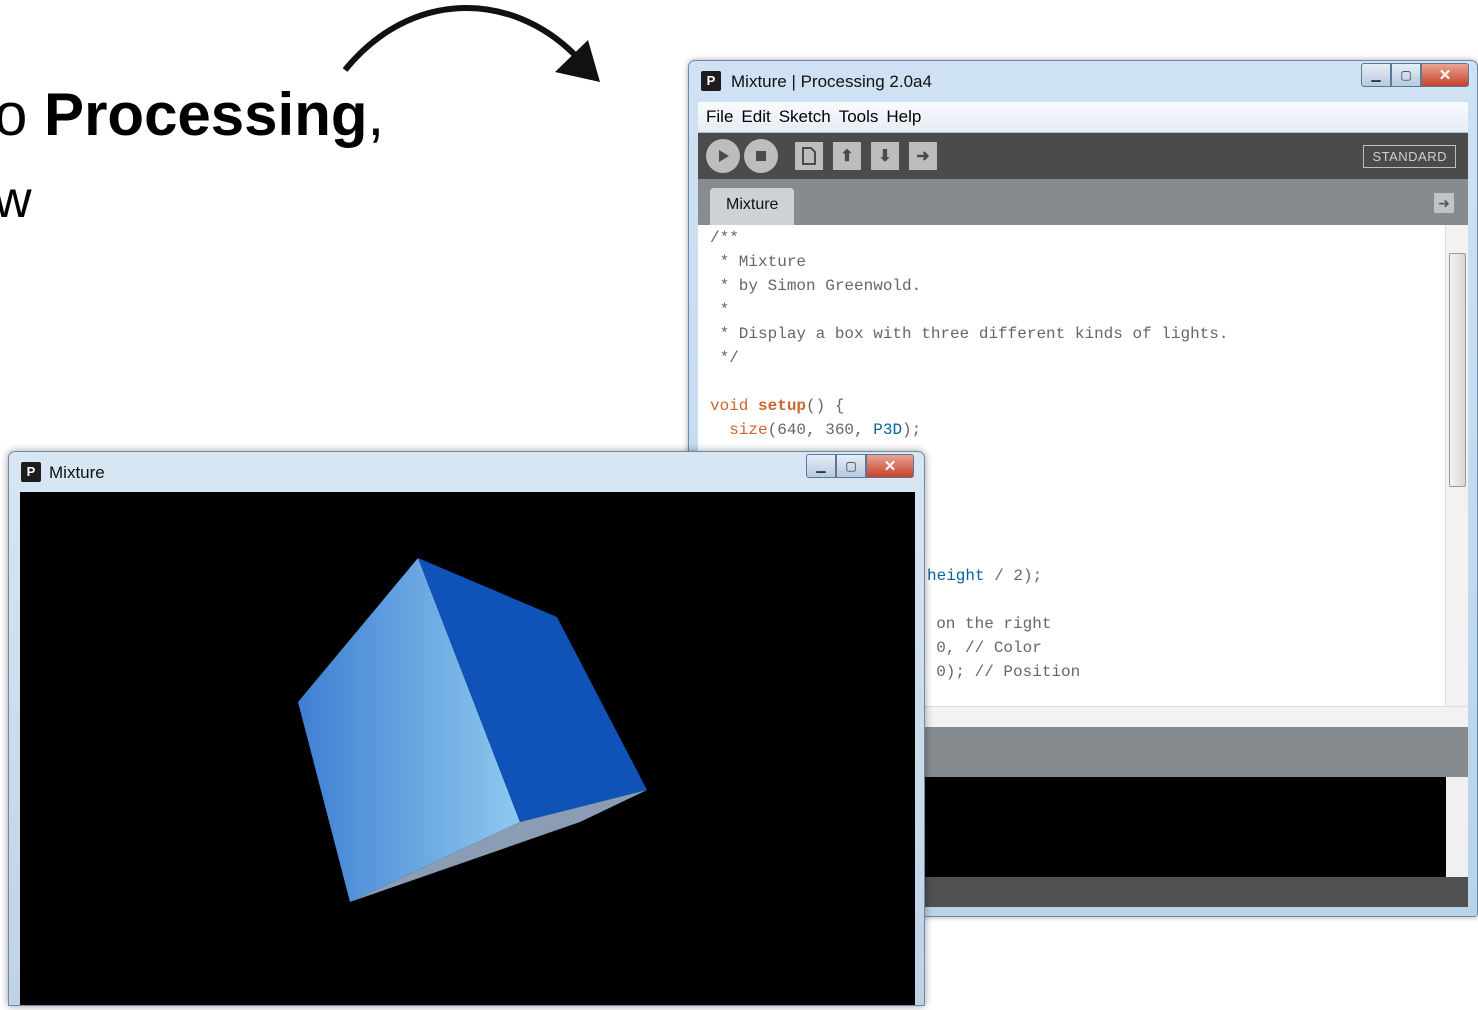  Describe the element at coordinates (1457, 370) in the screenshot. I see `scroll-thumb` at that location.